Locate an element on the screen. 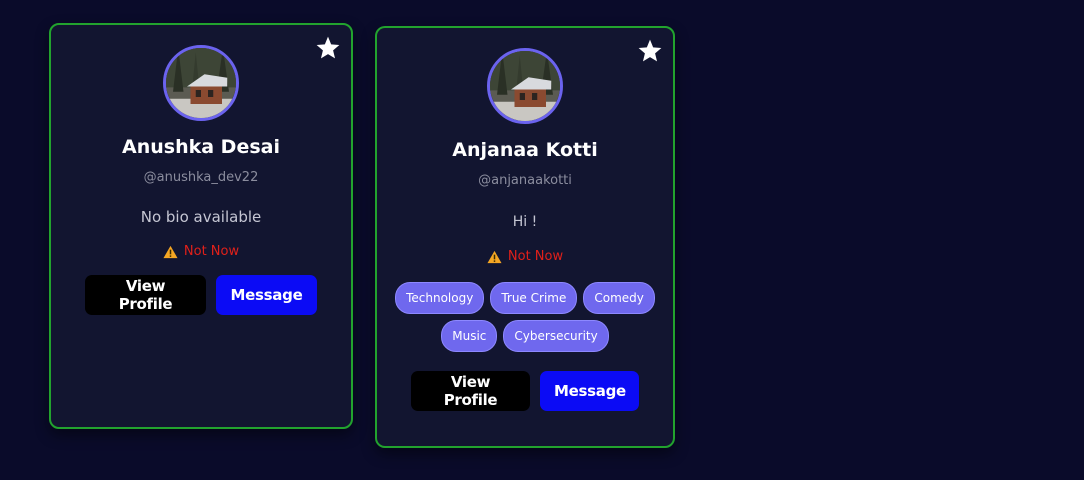 The height and width of the screenshot is (480, 1084). profile-bio: No bio available is located at coordinates (201, 217).